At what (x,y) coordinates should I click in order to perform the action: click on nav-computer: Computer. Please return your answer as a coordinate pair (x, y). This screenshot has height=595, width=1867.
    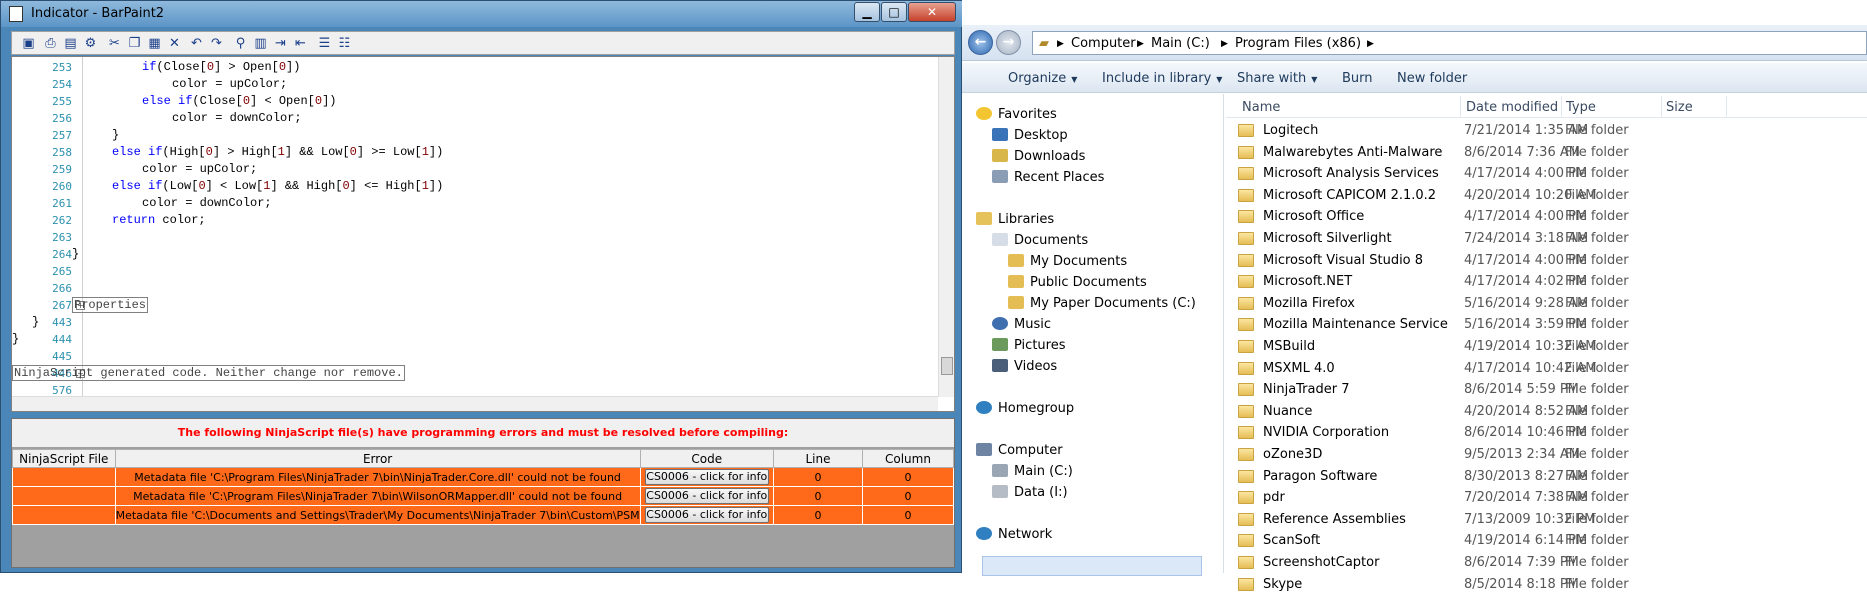
    Looking at the image, I should click on (1019, 451).